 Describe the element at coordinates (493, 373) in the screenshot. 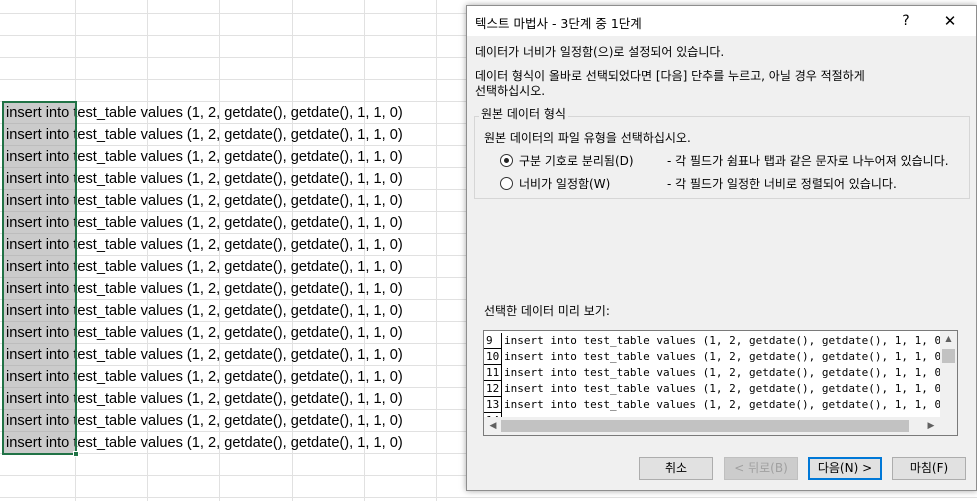

I see `preview-row-number: 11` at that location.